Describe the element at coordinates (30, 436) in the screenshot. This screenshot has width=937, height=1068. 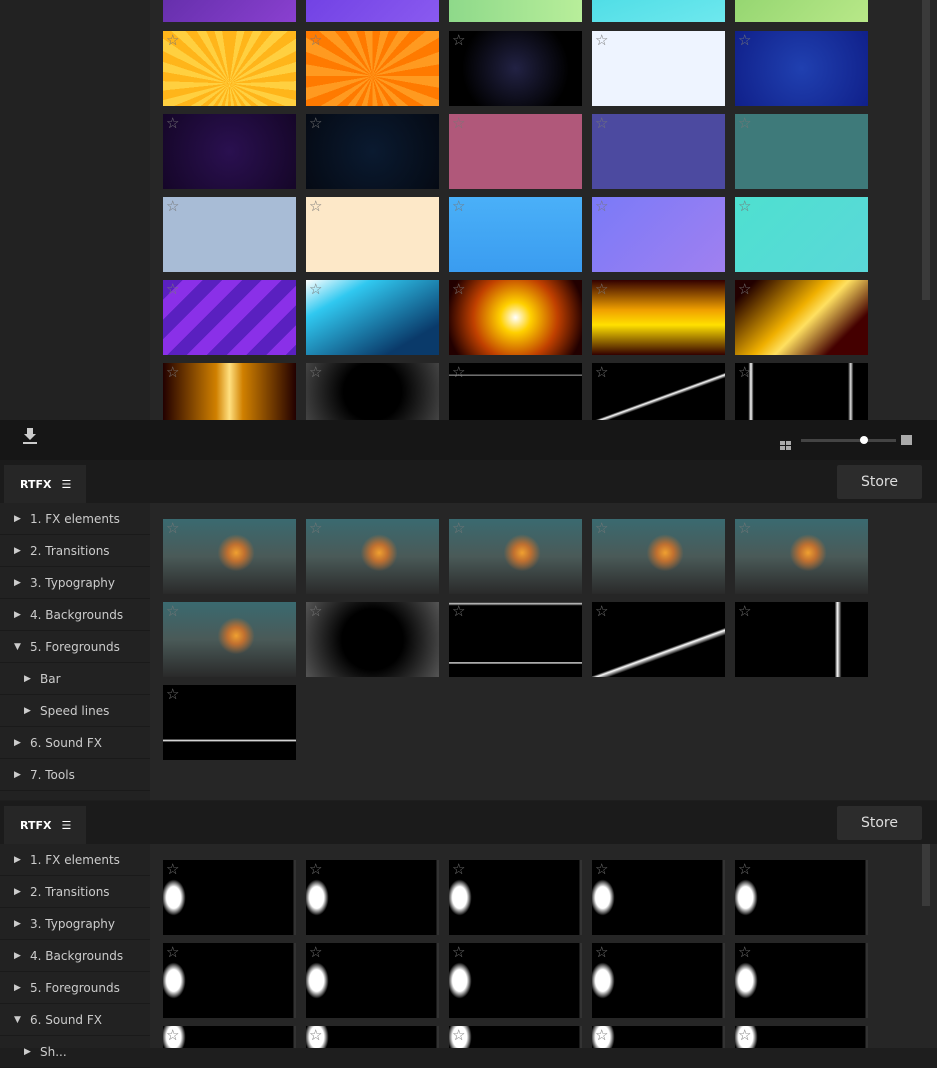
I see `download-icon` at that location.